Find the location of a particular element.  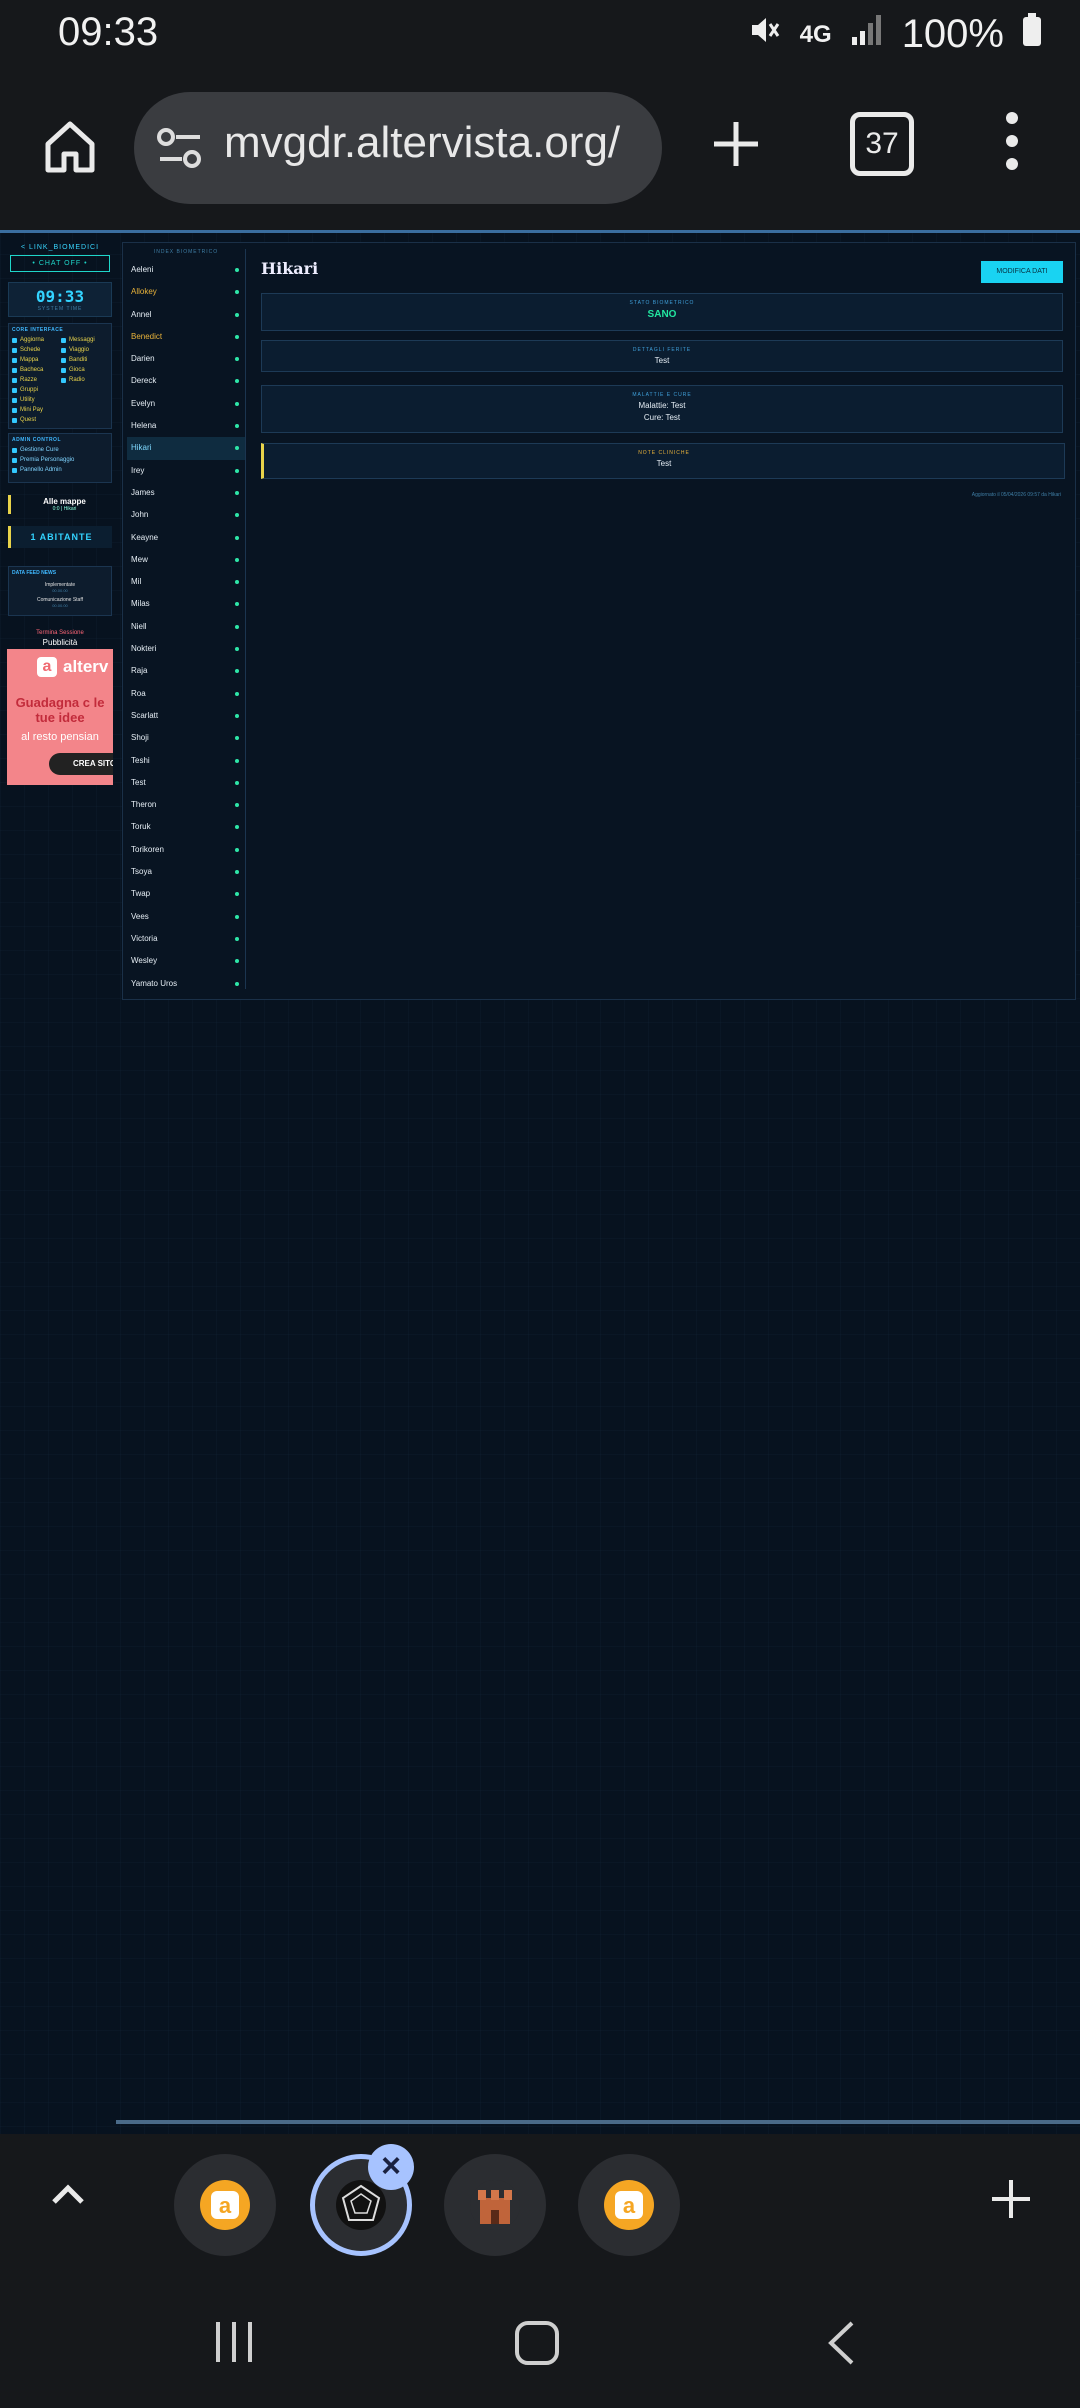

system-clock: 09:33 SYSTEM TIME is located at coordinates (60, 299).